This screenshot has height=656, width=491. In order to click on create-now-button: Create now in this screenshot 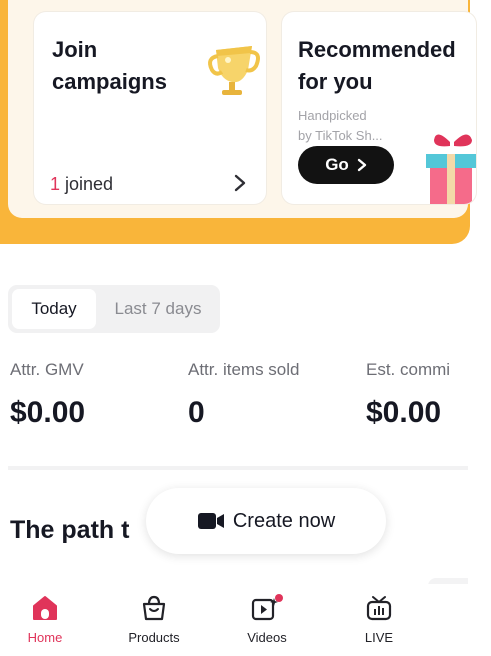, I will do `click(266, 521)`.